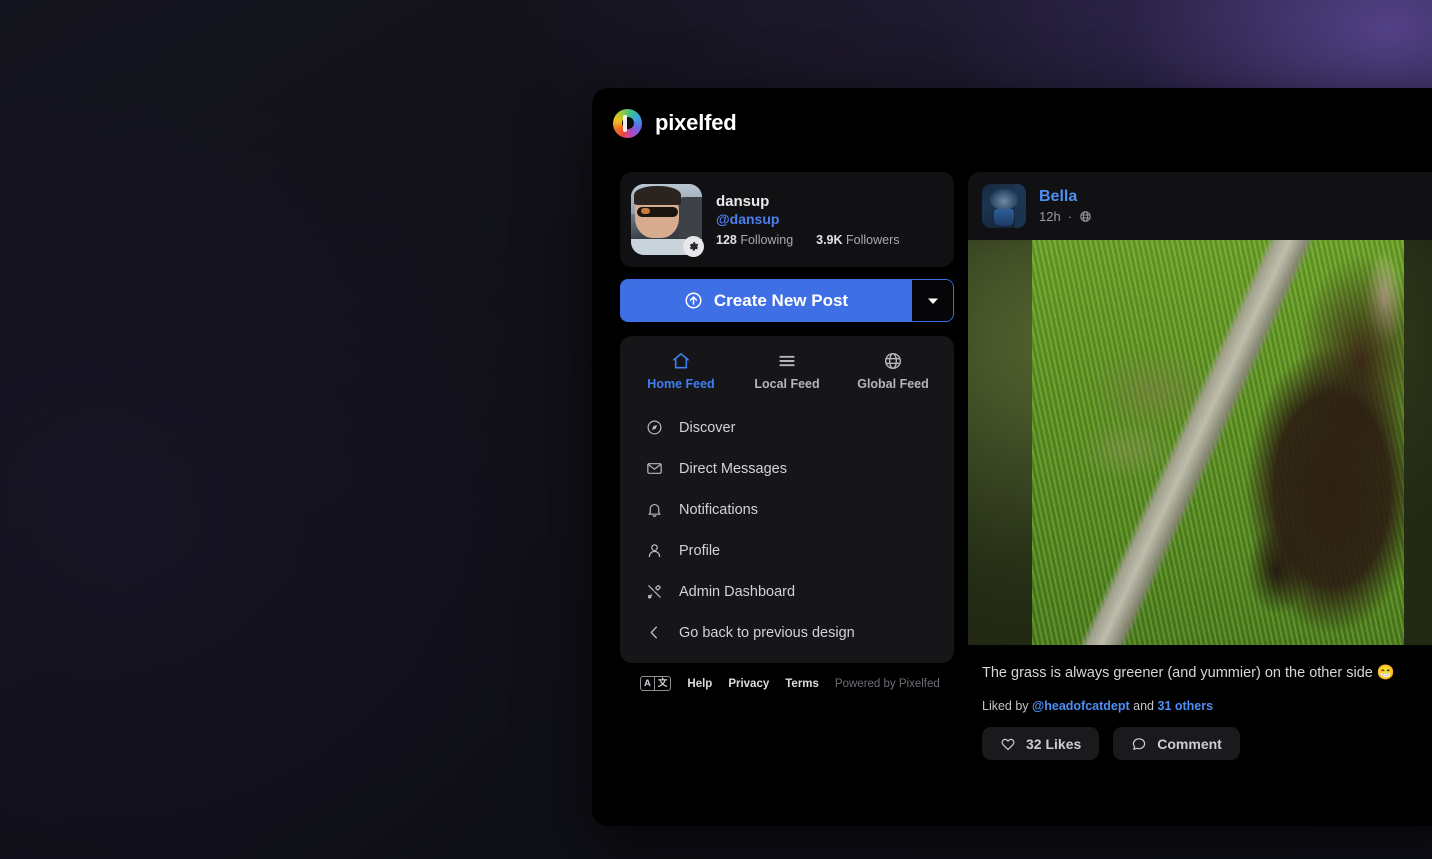  I want to click on tab-global-feed-label: Global Feed, so click(893, 384).